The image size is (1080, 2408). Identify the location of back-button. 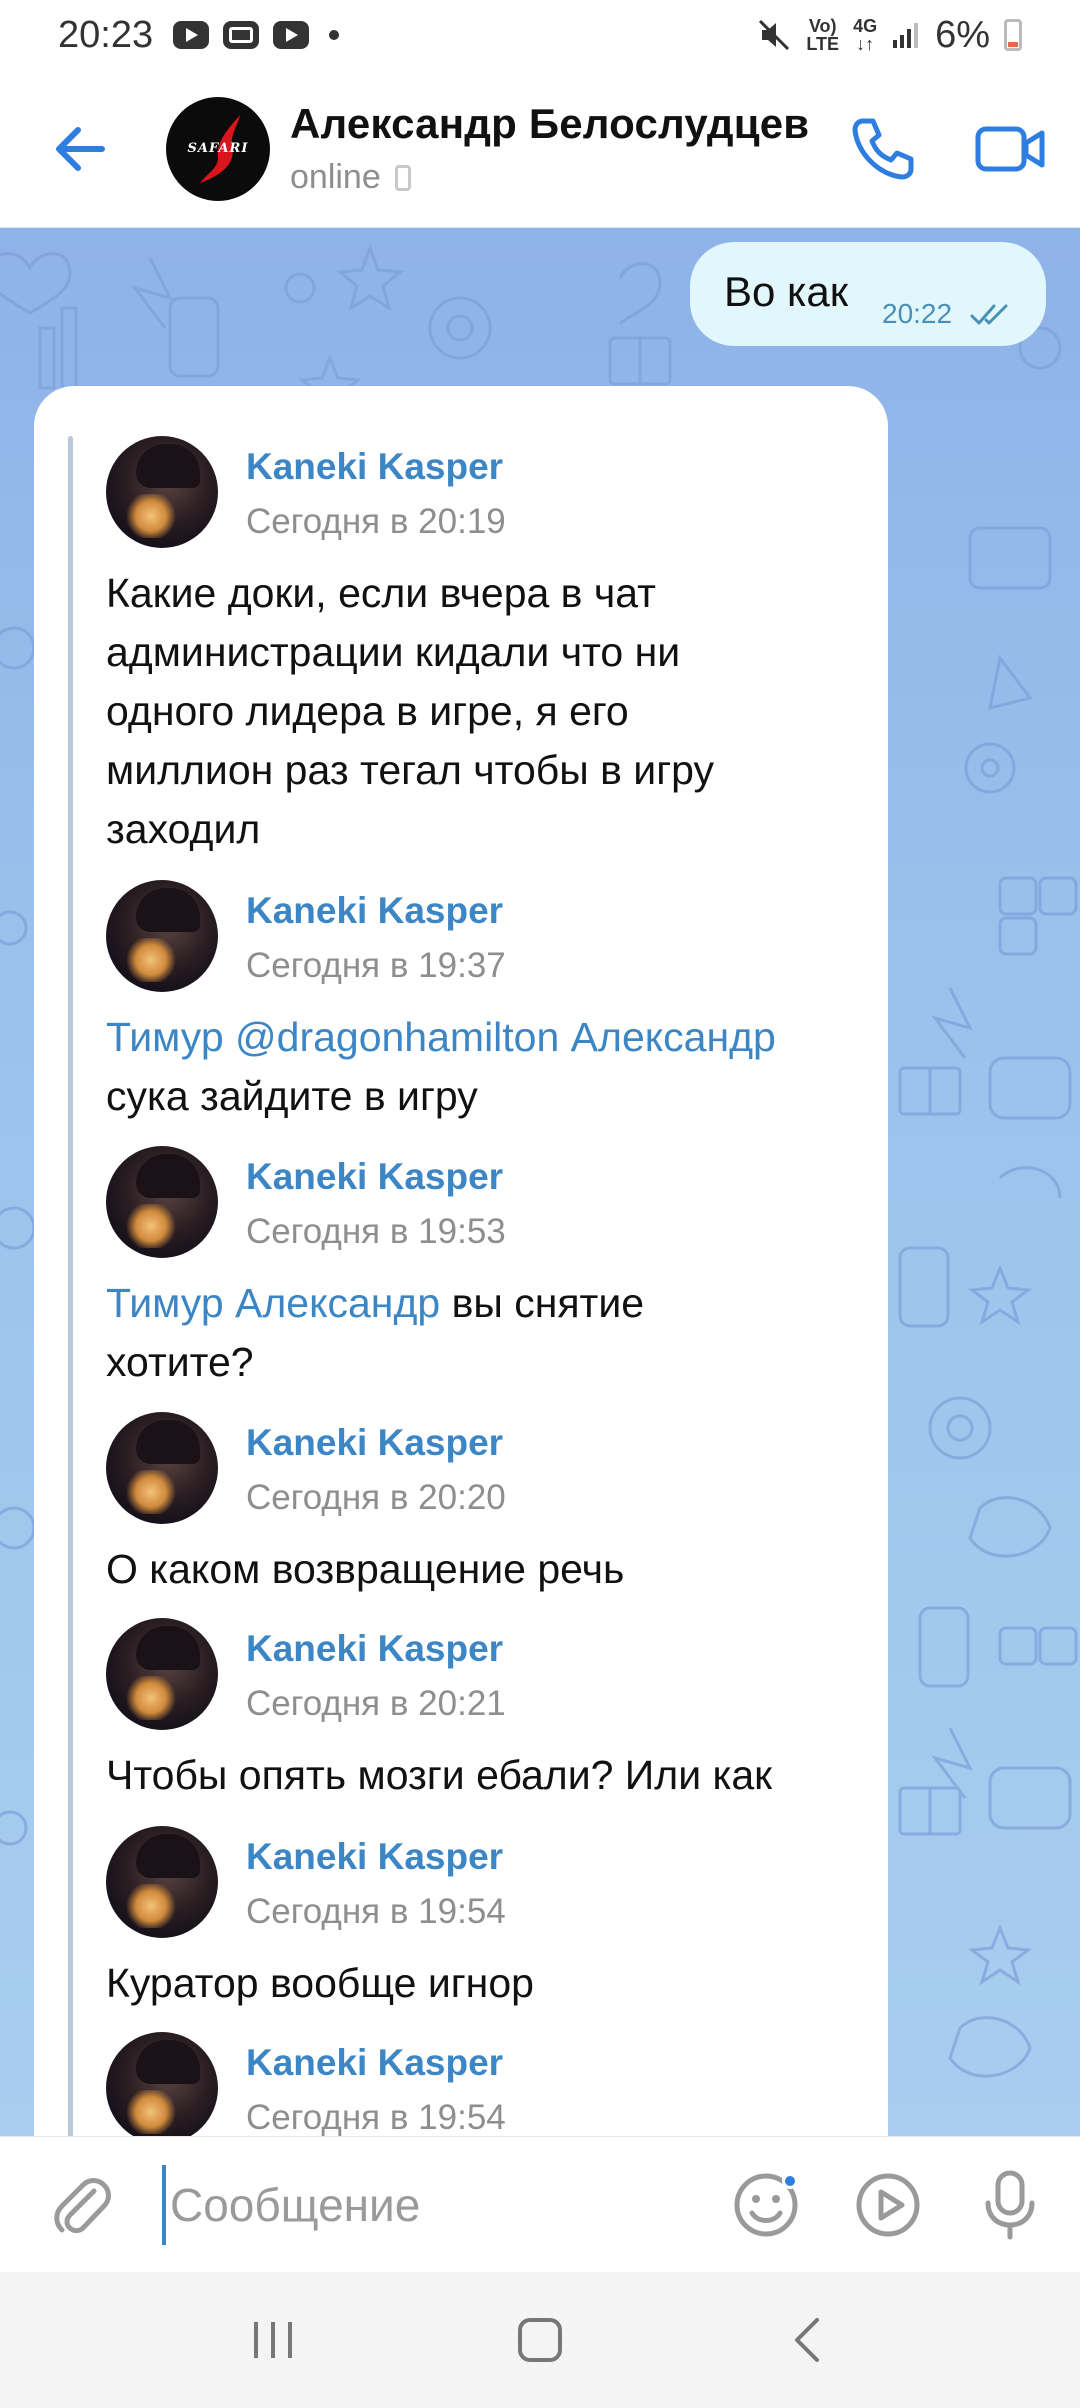
(80, 149).